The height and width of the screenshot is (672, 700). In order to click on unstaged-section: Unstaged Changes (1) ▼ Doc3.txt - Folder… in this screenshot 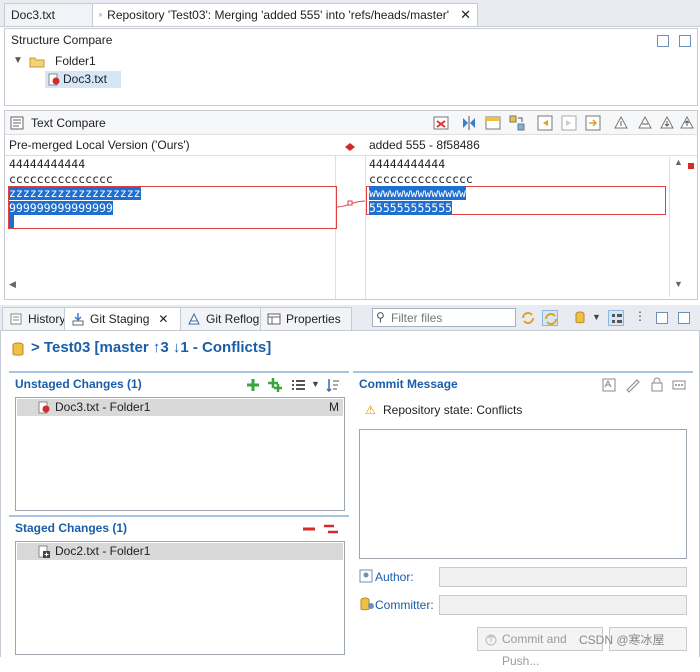, I will do `click(179, 443)`.